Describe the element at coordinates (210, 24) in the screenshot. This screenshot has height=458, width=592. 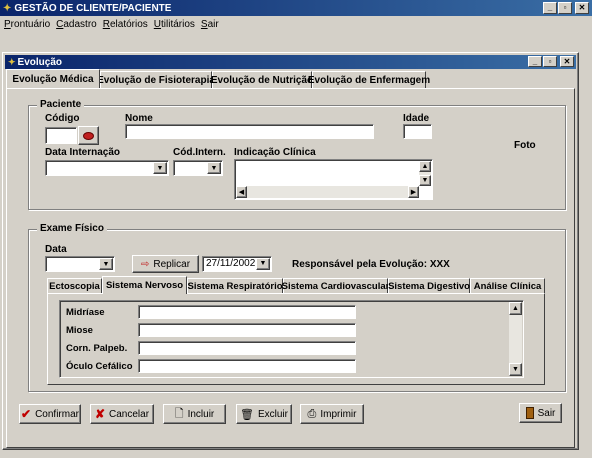
I see `menu-sair: Sair` at that location.